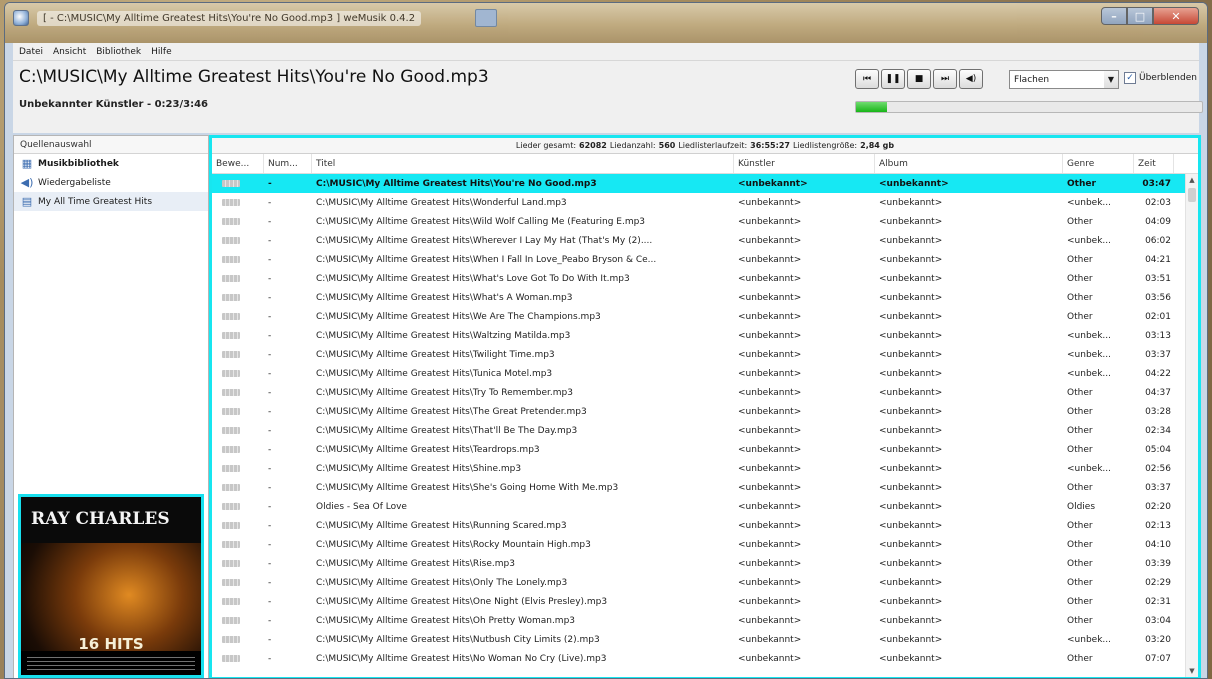 Image resolution: width=1212 pixels, height=679 pixels. What do you see at coordinates (1158, 449) in the screenshot?
I see `cell-time: 05:04` at bounding box center [1158, 449].